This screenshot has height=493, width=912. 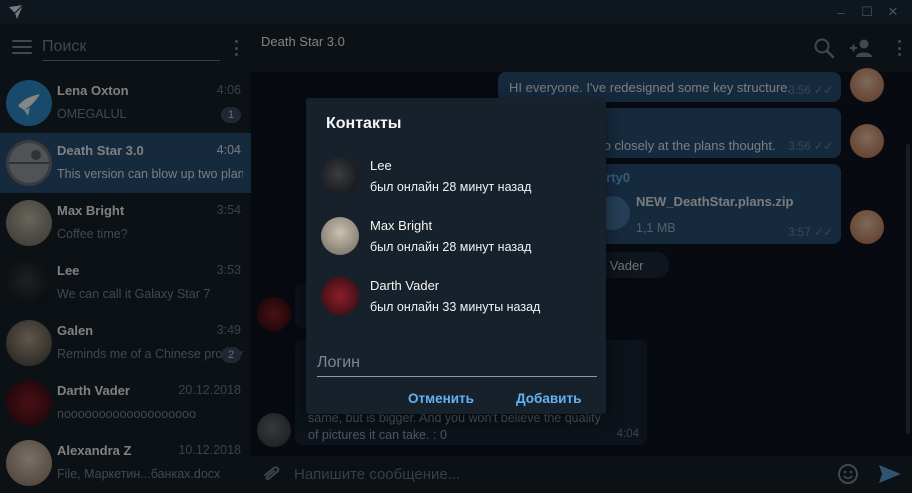 I want to click on dialog-title: Контакты, so click(x=364, y=123).